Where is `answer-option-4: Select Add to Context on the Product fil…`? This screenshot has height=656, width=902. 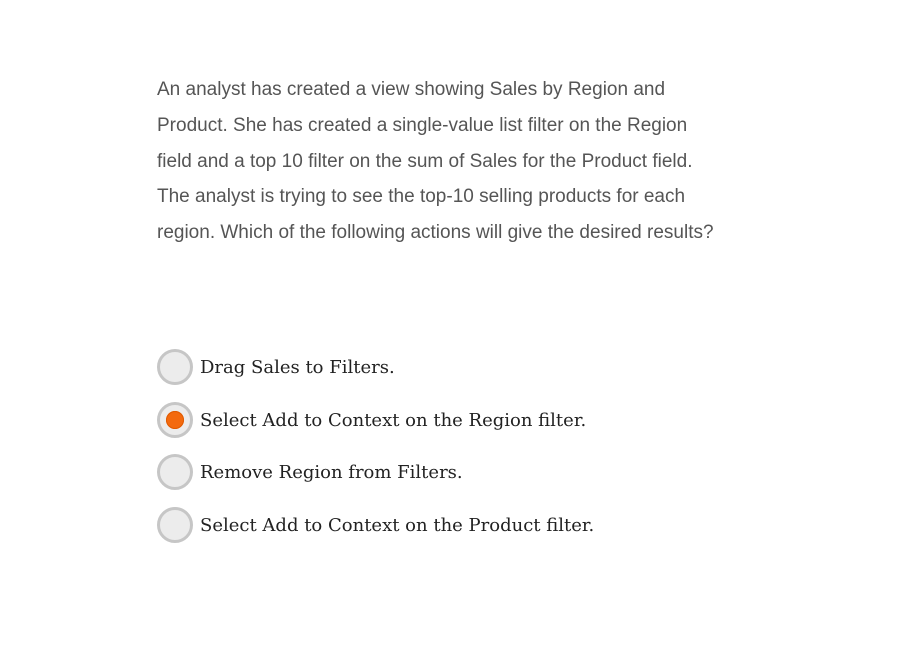 answer-option-4: Select Add to Context on the Product fil… is located at coordinates (375, 525).